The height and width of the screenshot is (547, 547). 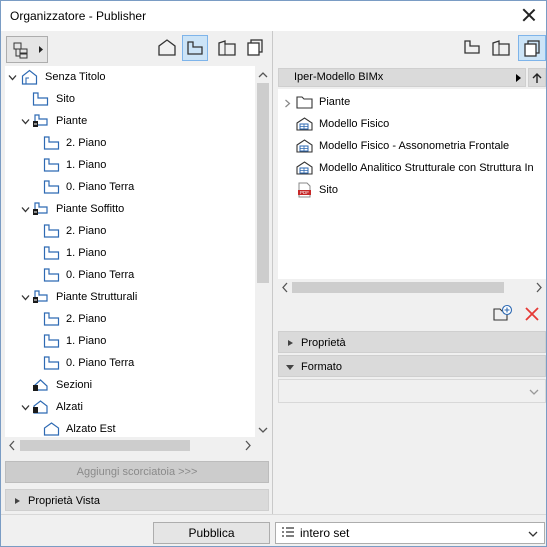 I want to click on right-drawing-button, so click(x=501, y=48).